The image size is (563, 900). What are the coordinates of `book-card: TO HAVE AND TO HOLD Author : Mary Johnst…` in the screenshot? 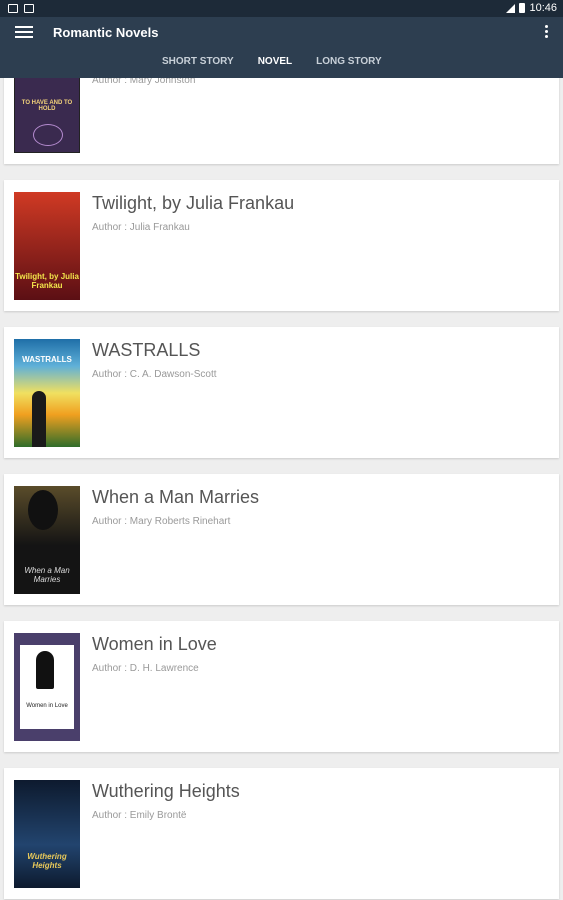 It's located at (281, 121).